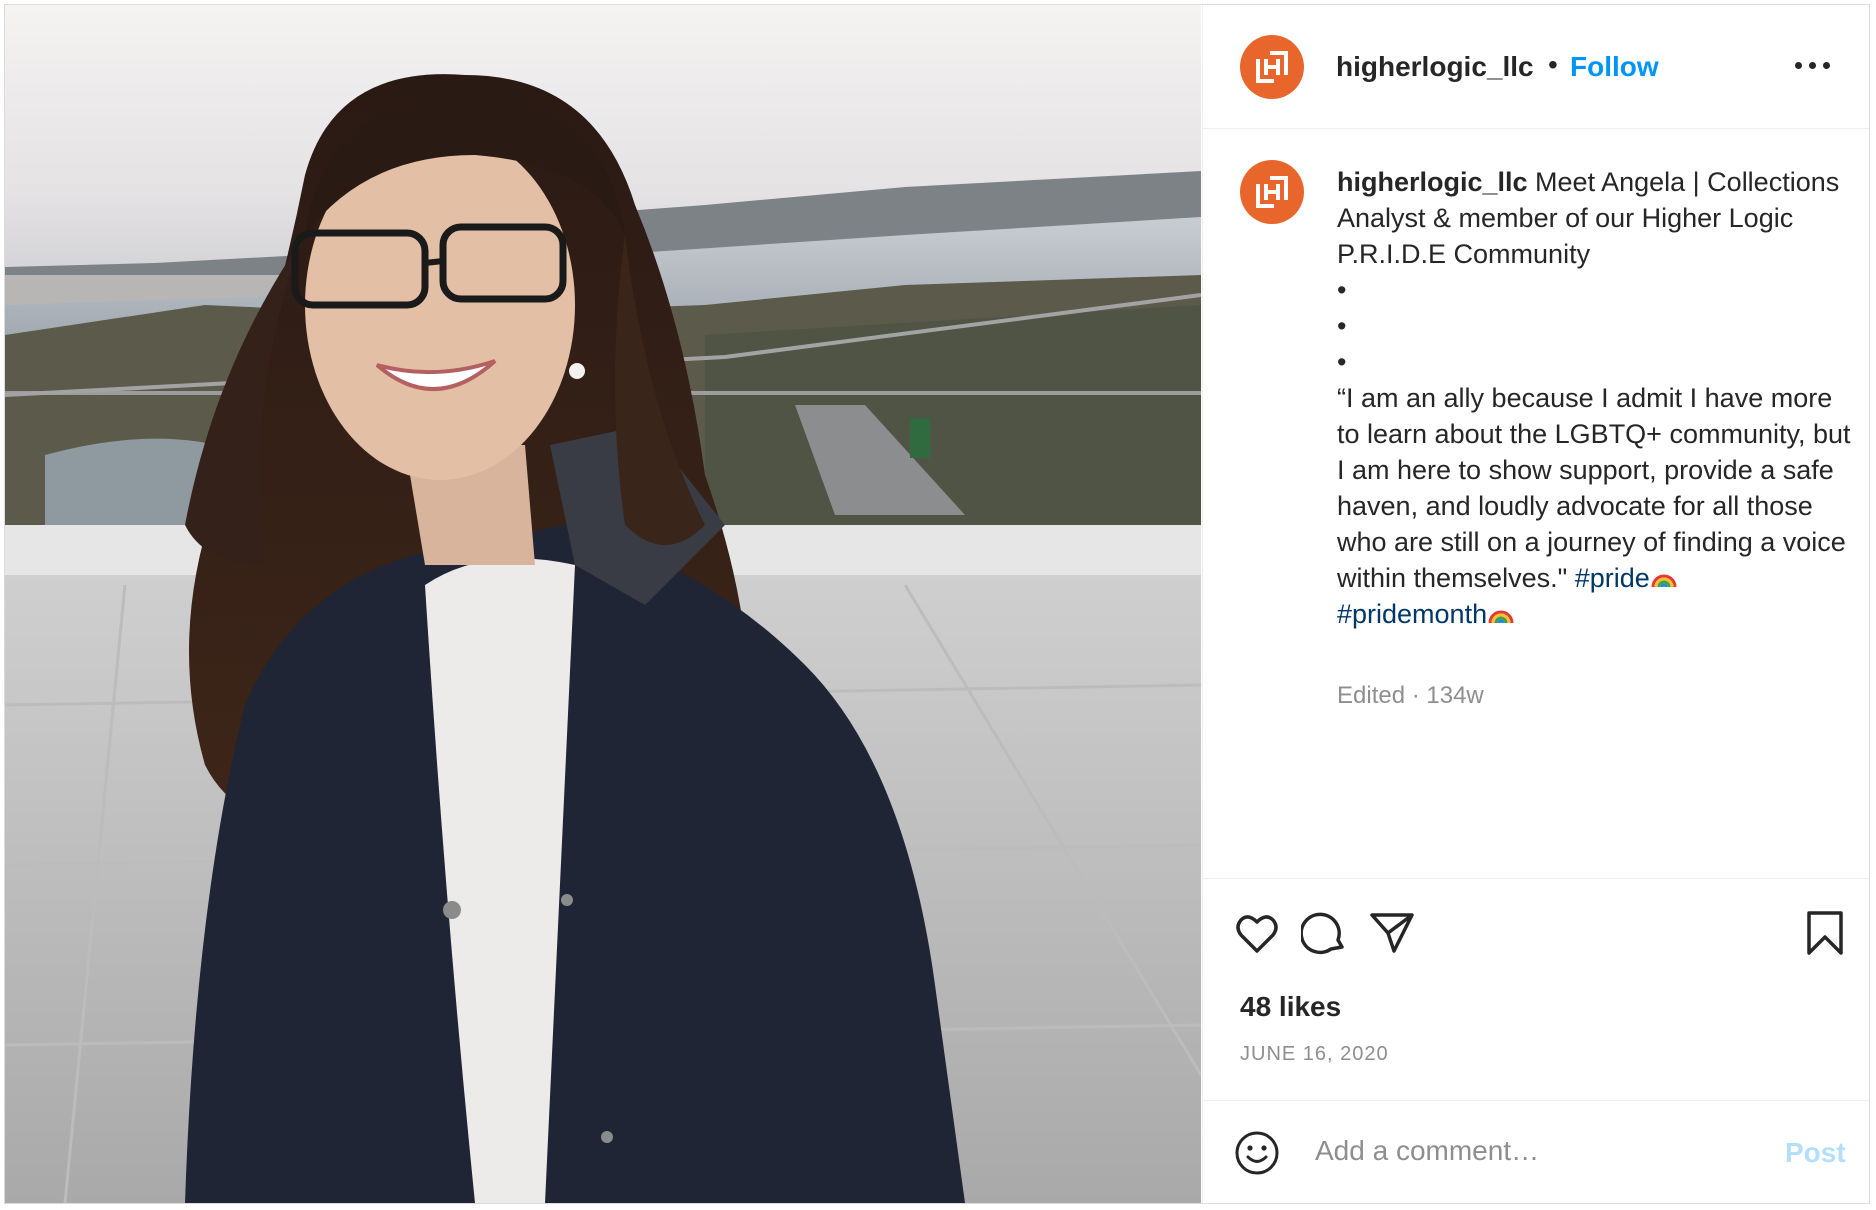 This screenshot has width=1876, height=1210. Describe the element at coordinates (1815, 1153) in the screenshot. I see `post-comment-button: Post` at that location.